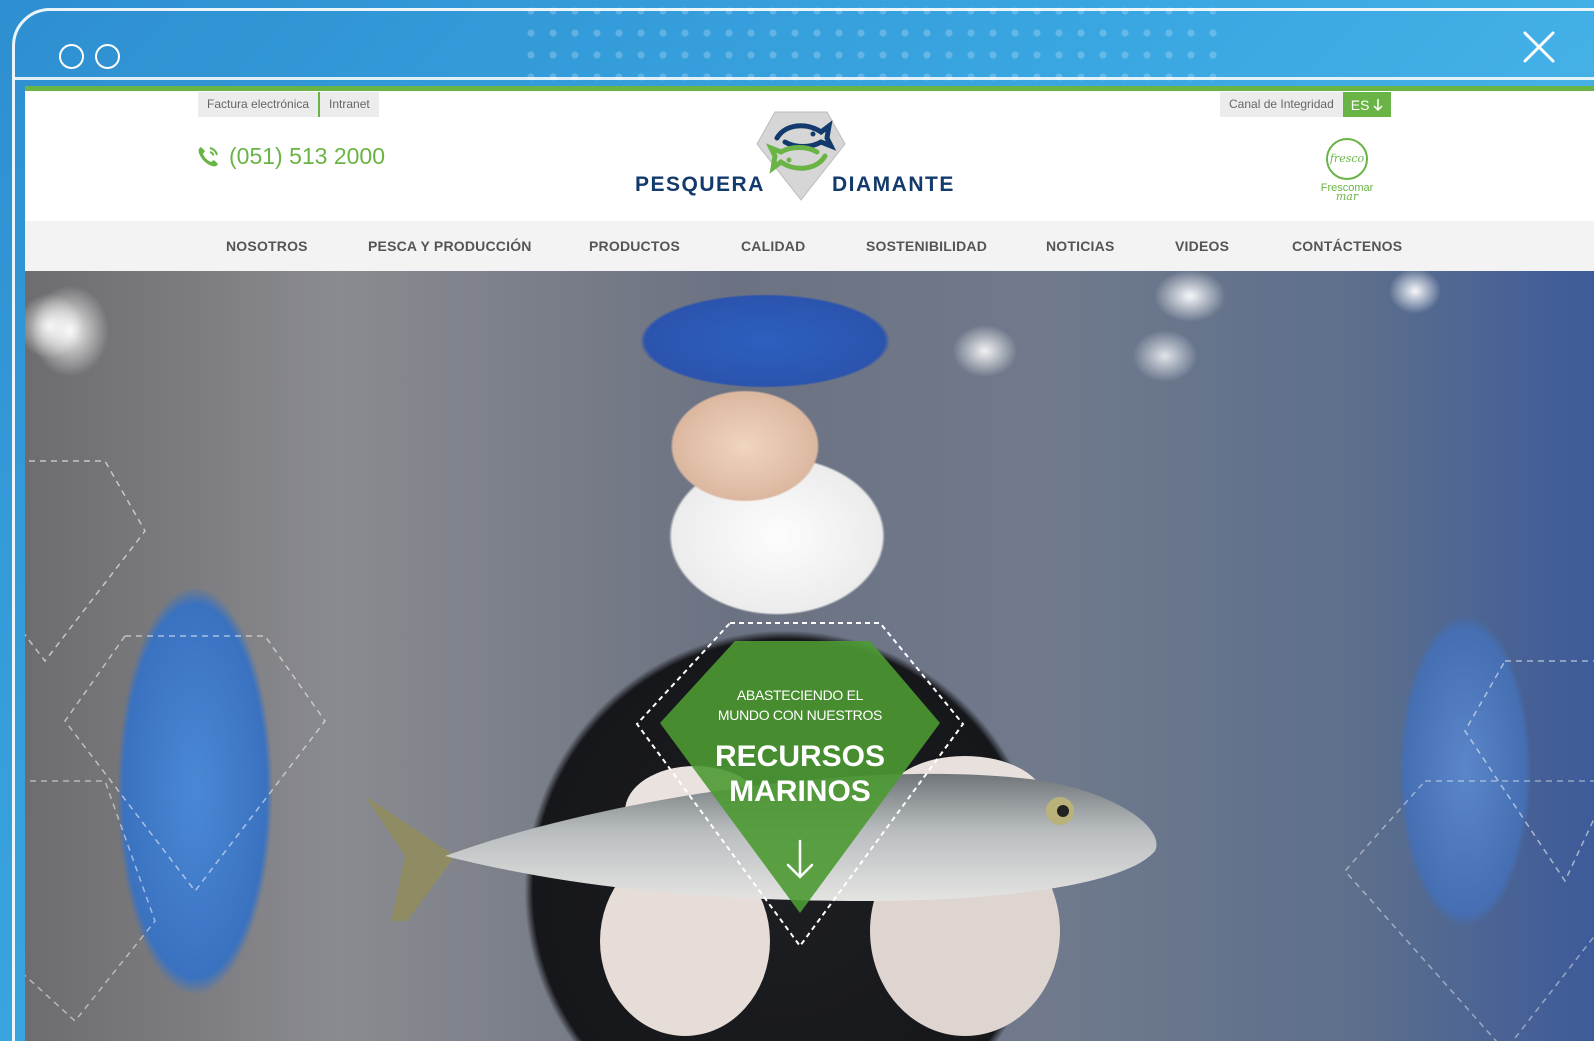 Image resolution: width=1594 pixels, height=1041 pixels. I want to click on nav-item-calidad: CALIDAD, so click(773, 246).